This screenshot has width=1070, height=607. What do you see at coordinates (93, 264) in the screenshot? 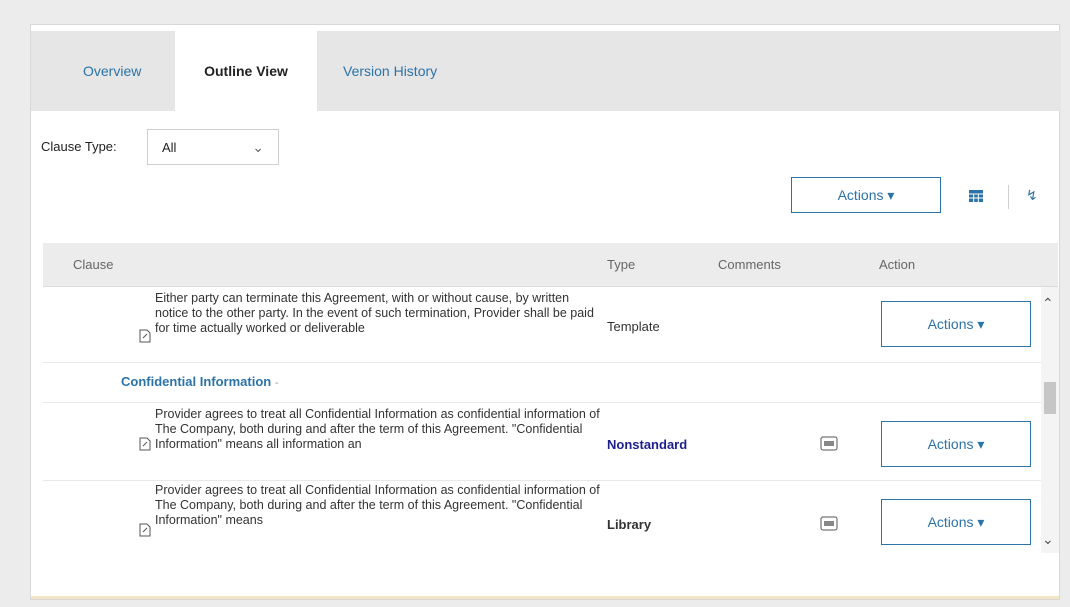
I see `column-header-clause: Clause` at bounding box center [93, 264].